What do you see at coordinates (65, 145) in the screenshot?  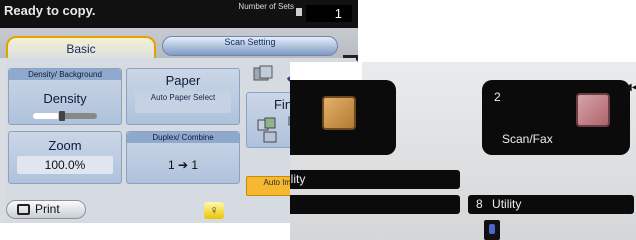 I see `zoom-title: Zoom` at bounding box center [65, 145].